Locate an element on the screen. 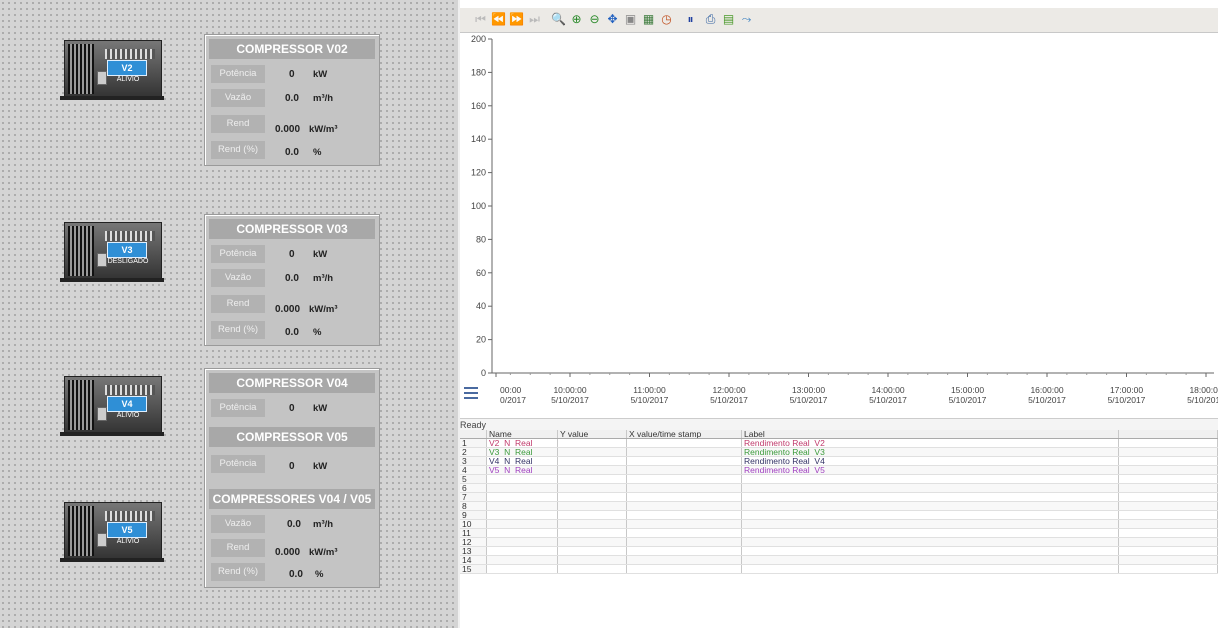 The width and height of the screenshot is (1218, 628). y-tick-label: 120 is located at coordinates (478, 173).